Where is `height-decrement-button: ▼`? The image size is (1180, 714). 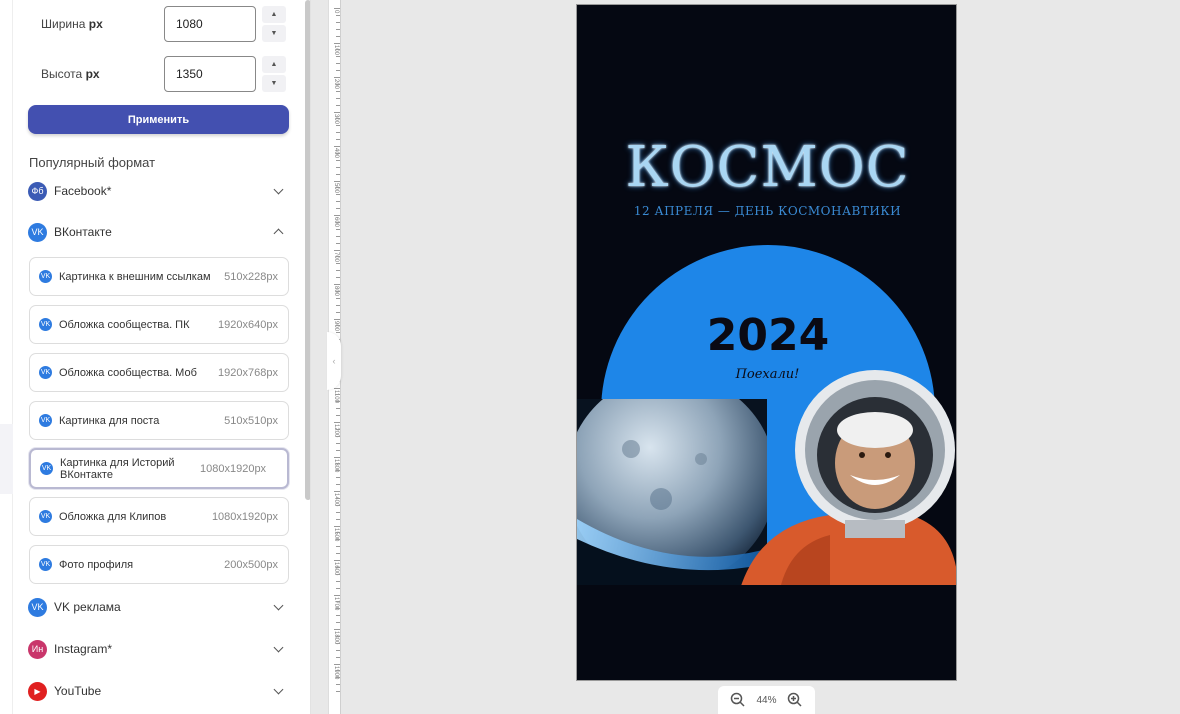 height-decrement-button: ▼ is located at coordinates (274, 83).